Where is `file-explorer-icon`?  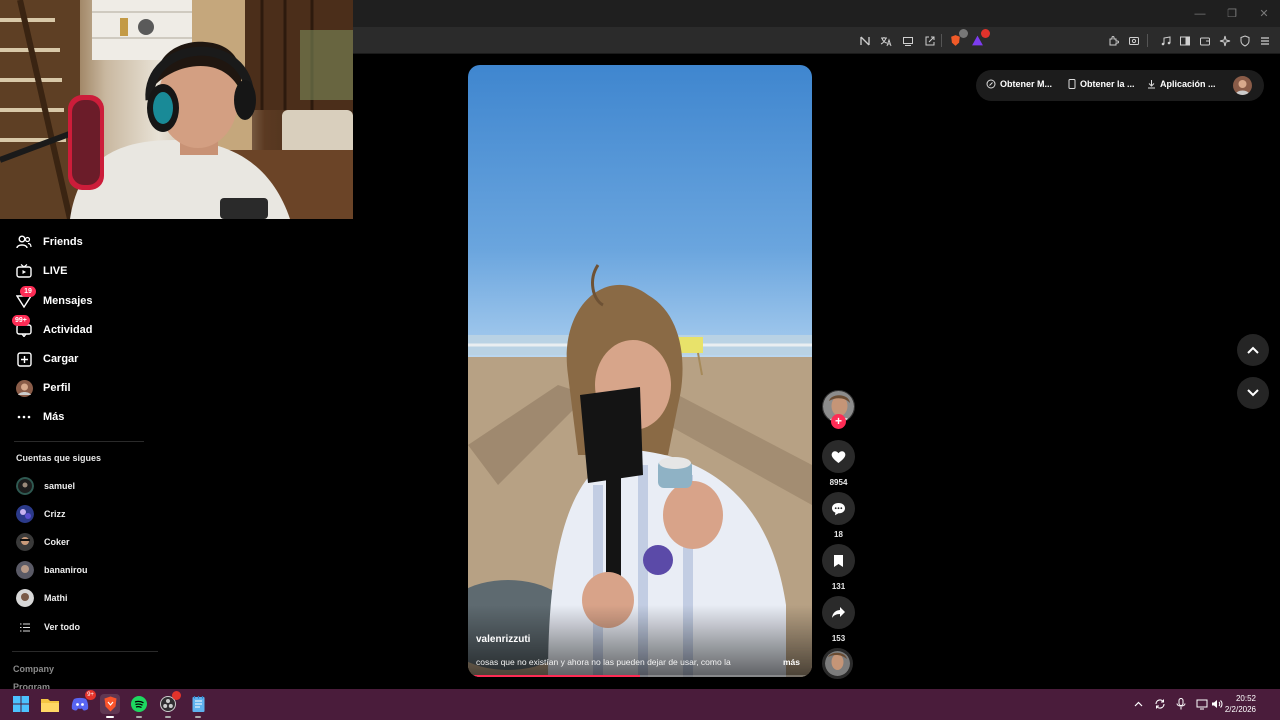
file-explorer-icon is located at coordinates (50, 704).